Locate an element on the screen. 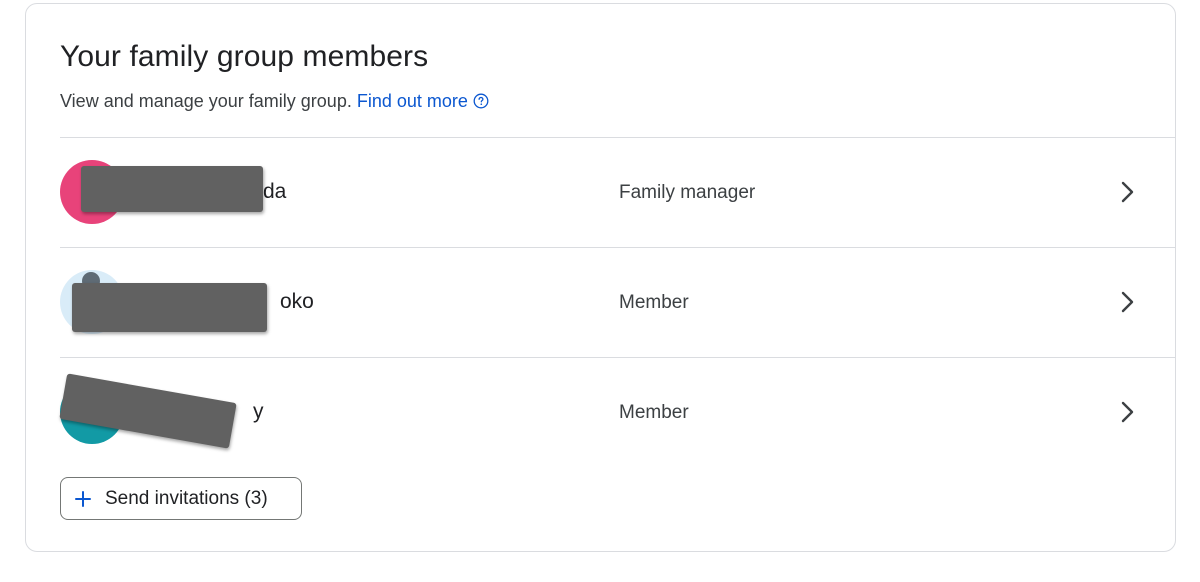 The image size is (1200, 582). member-name: da is located at coordinates (275, 191).